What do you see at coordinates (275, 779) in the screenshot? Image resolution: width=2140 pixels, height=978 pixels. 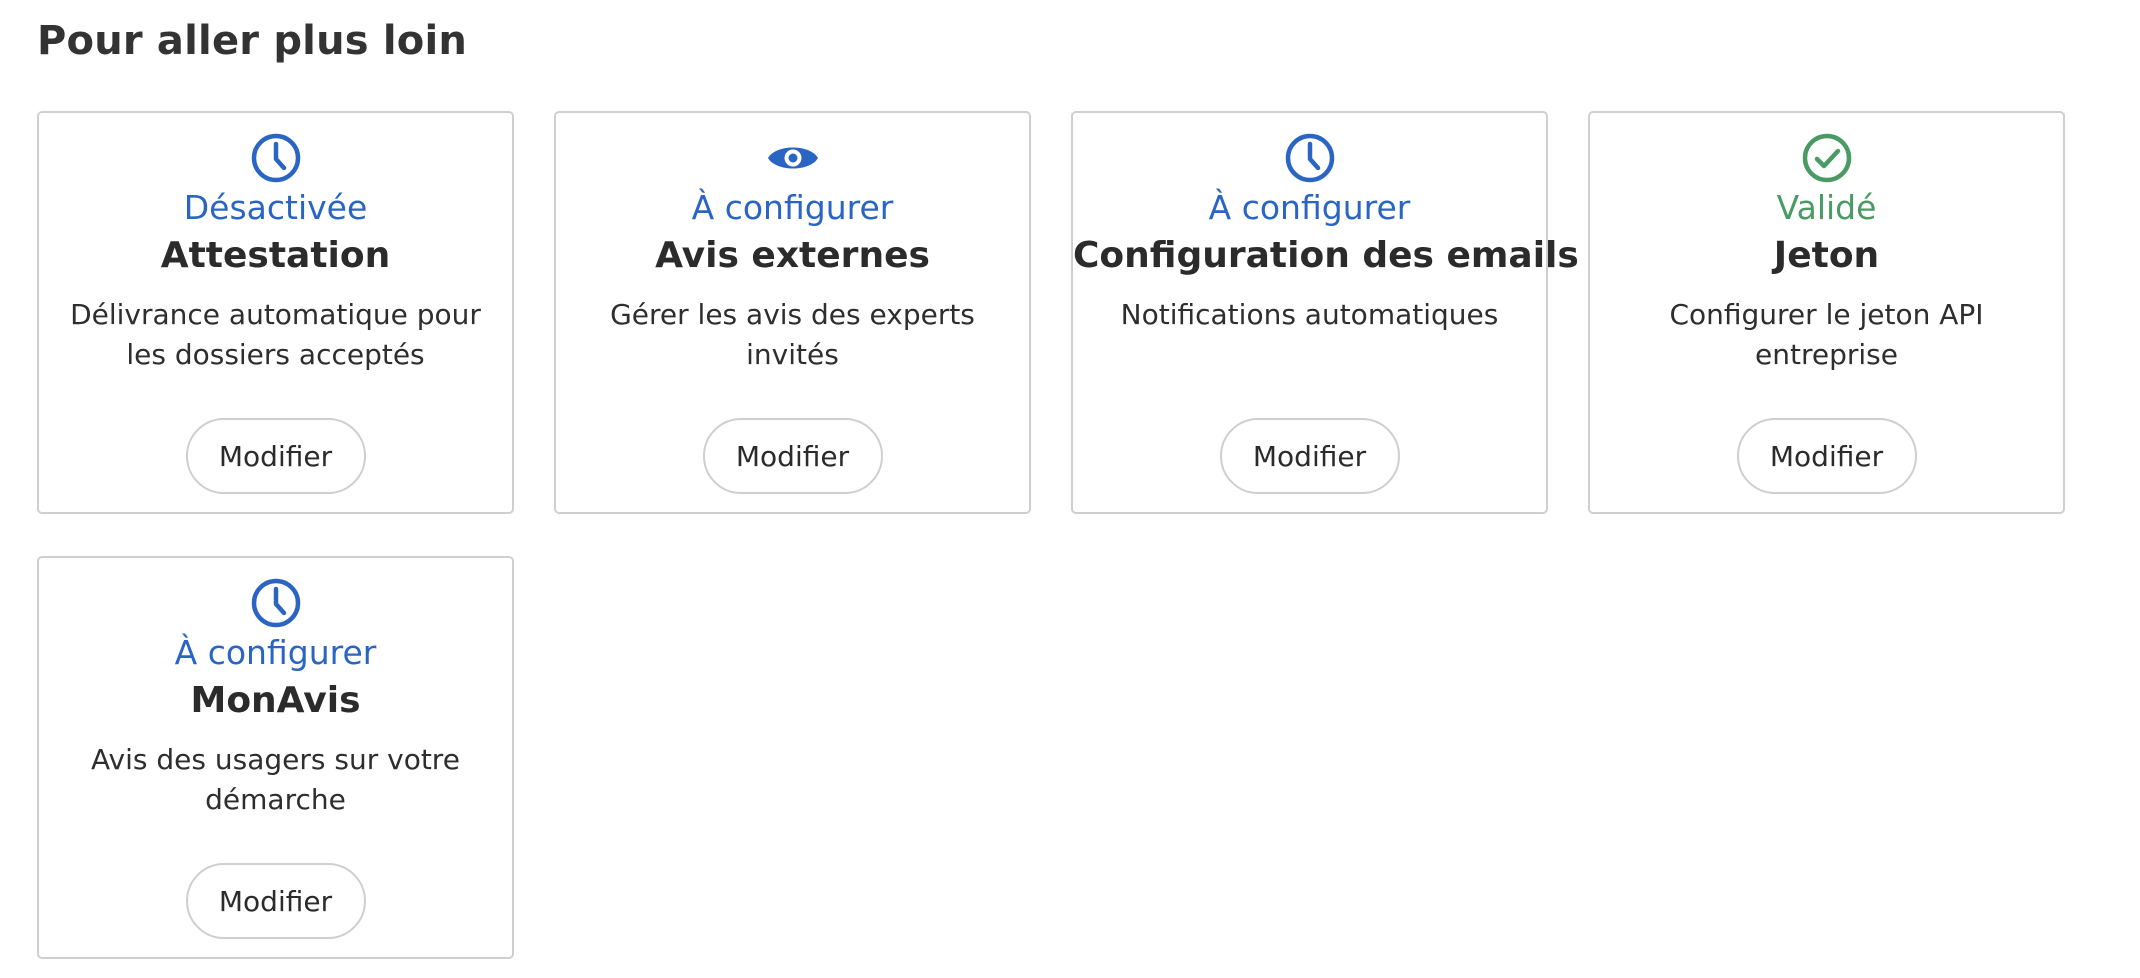 I see `card-description: Avis des usagers sur votre démarche` at bounding box center [275, 779].